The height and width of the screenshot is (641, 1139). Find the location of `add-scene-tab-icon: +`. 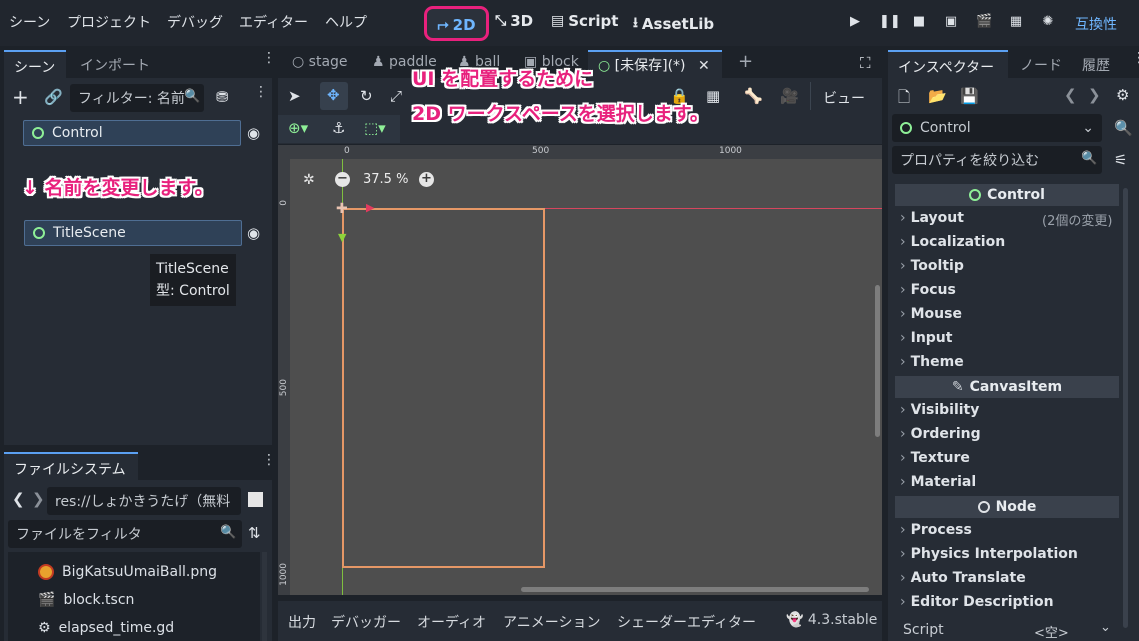

add-scene-tab-icon: + is located at coordinates (745, 64).